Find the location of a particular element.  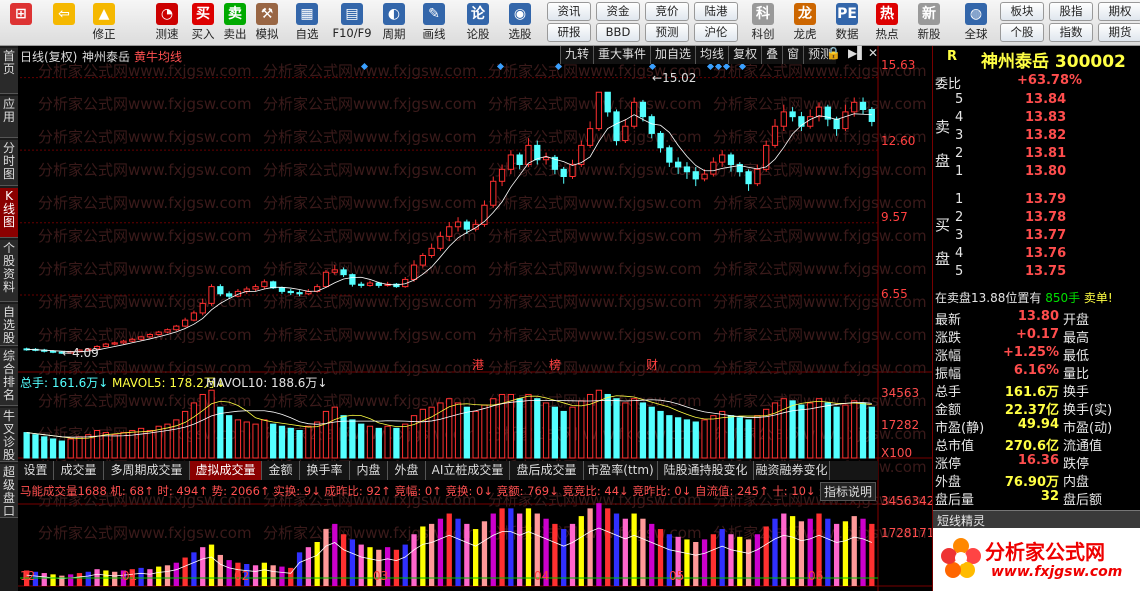

next-icon: ▶▌ is located at coordinates (857, 53).